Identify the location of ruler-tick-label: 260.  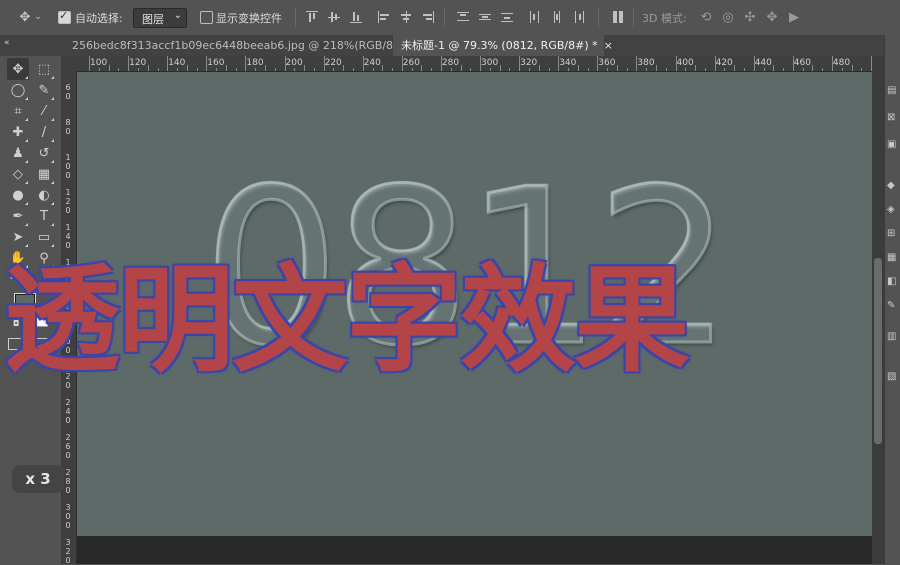
(411, 63).